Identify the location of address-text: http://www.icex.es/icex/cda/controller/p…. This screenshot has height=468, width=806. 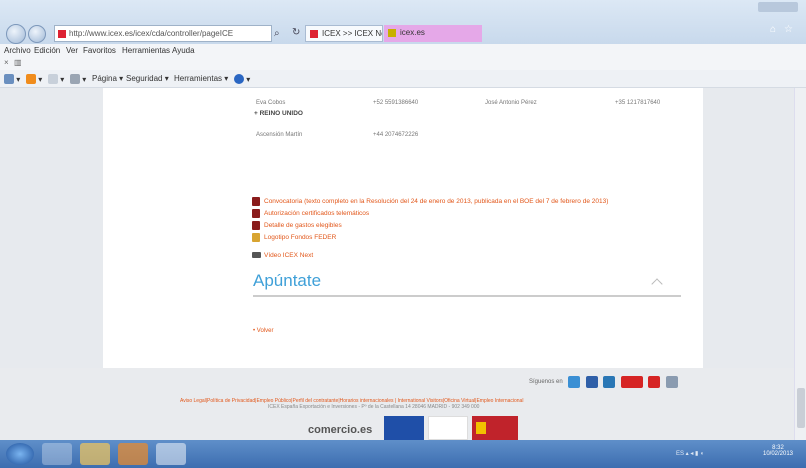
(151, 33).